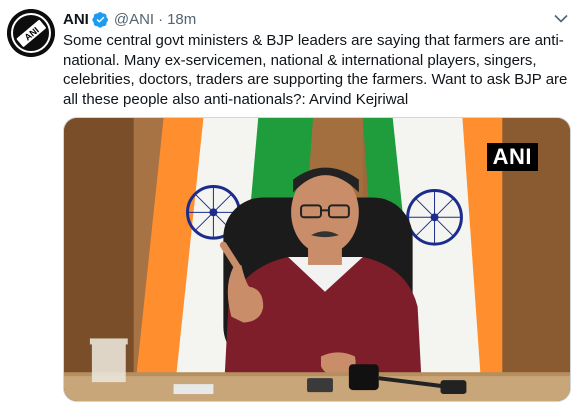  I want to click on ani-logo-icon: ANI, so click(31, 33).